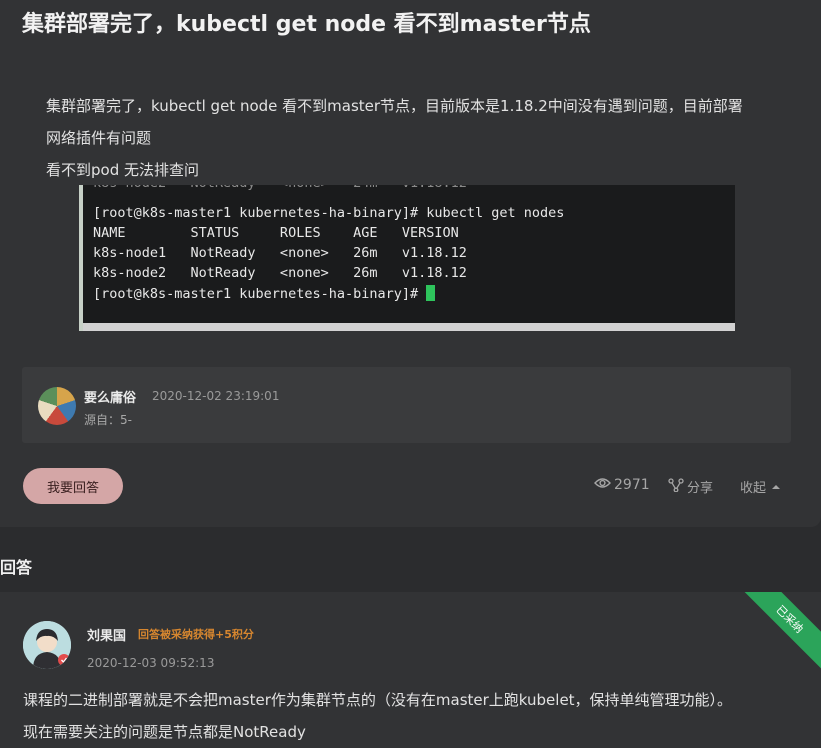 Image resolution: width=821 pixels, height=748 pixels. I want to click on answers-header: 回答, so click(16, 567).